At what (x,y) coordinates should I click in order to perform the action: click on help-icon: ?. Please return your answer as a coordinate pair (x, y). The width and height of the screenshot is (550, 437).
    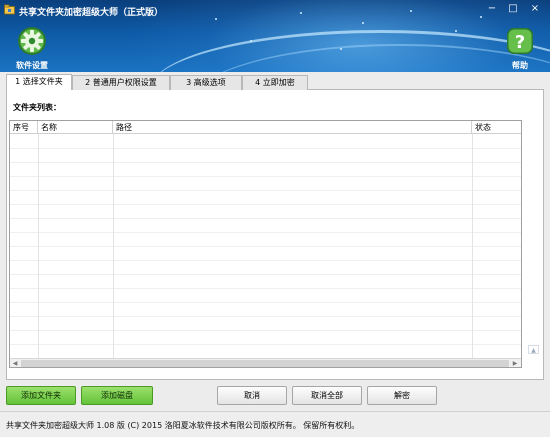
    Looking at the image, I should click on (520, 41).